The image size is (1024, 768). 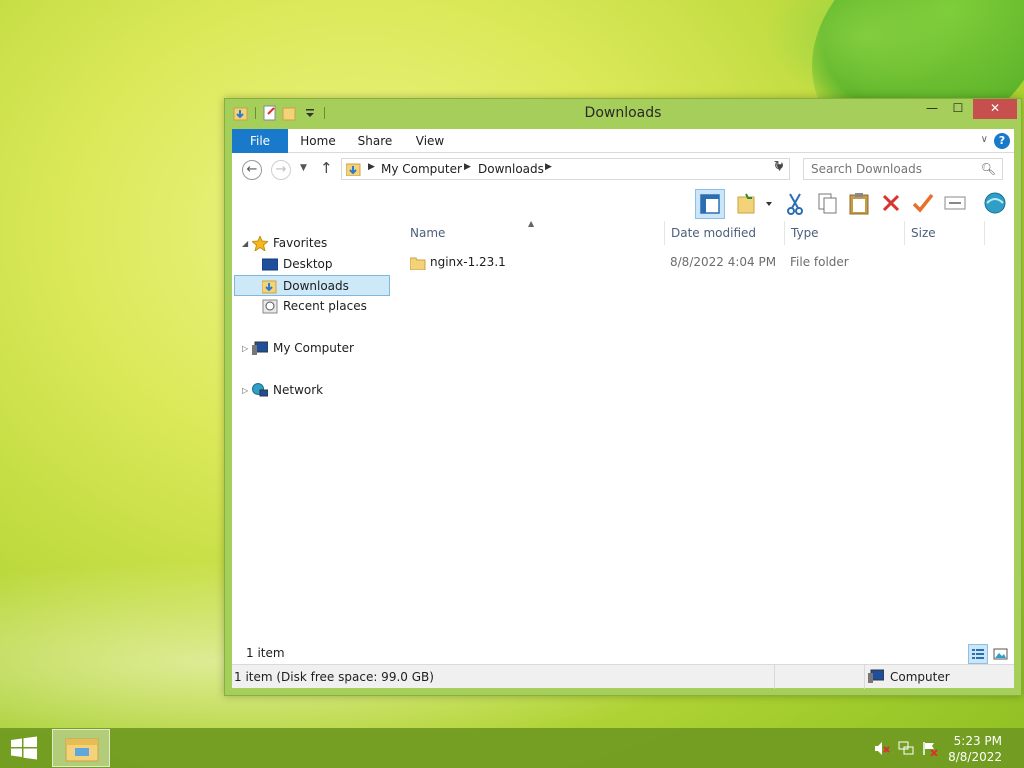 I want to click on close-button: ✕, so click(x=995, y=109).